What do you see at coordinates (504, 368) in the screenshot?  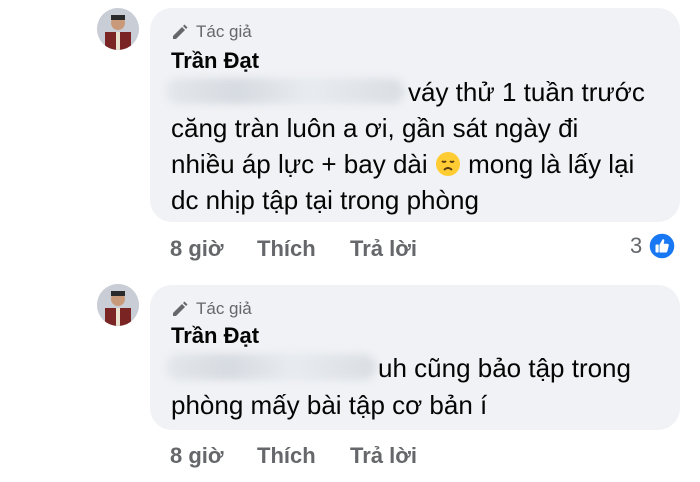 I see `comment-text-line: uh cũng bảo tập trong` at bounding box center [504, 368].